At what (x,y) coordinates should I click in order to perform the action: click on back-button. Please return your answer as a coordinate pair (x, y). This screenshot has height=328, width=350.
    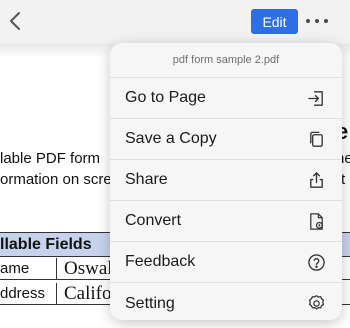
    Looking at the image, I should click on (15, 21).